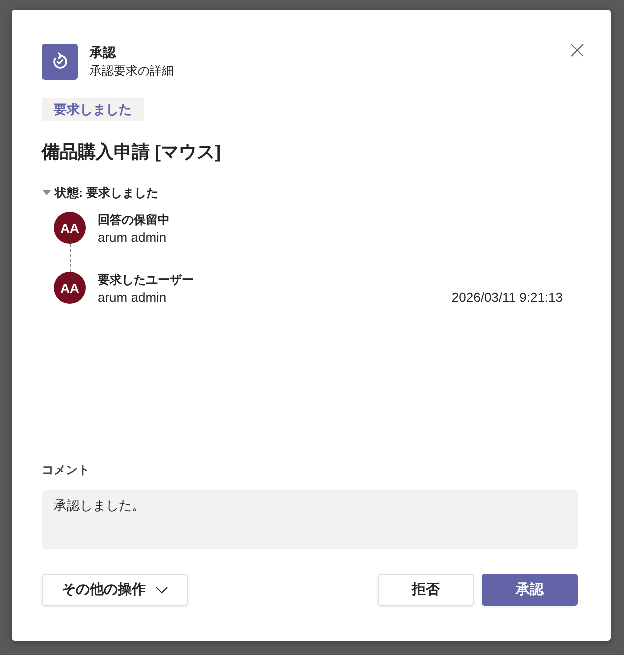 This screenshot has height=655, width=624. Describe the element at coordinates (162, 590) in the screenshot. I see `chevron-down-icon` at that location.